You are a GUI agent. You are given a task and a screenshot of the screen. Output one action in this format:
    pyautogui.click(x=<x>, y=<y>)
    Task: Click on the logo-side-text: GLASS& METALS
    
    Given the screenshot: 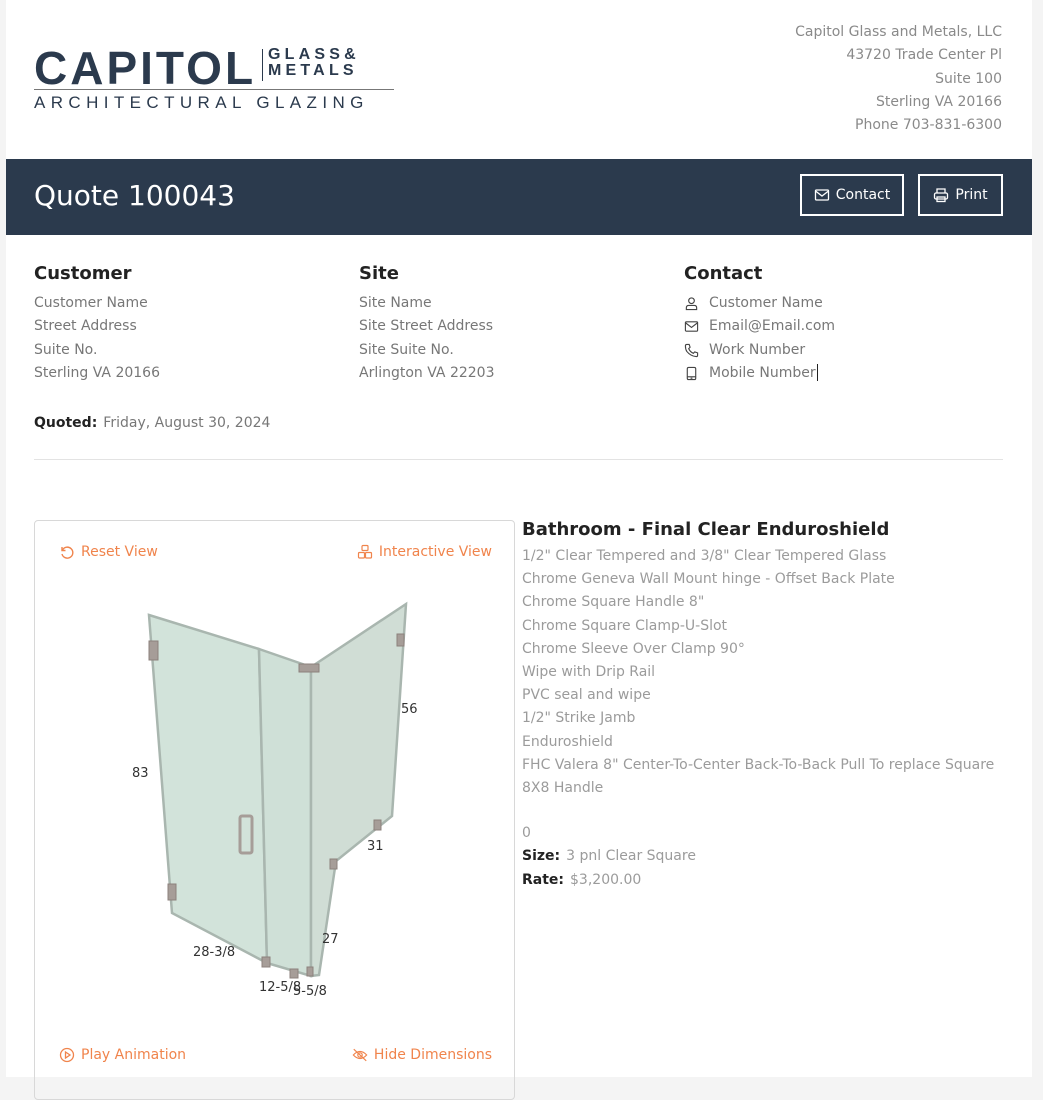 What is the action you would take?
    pyautogui.click(x=314, y=63)
    